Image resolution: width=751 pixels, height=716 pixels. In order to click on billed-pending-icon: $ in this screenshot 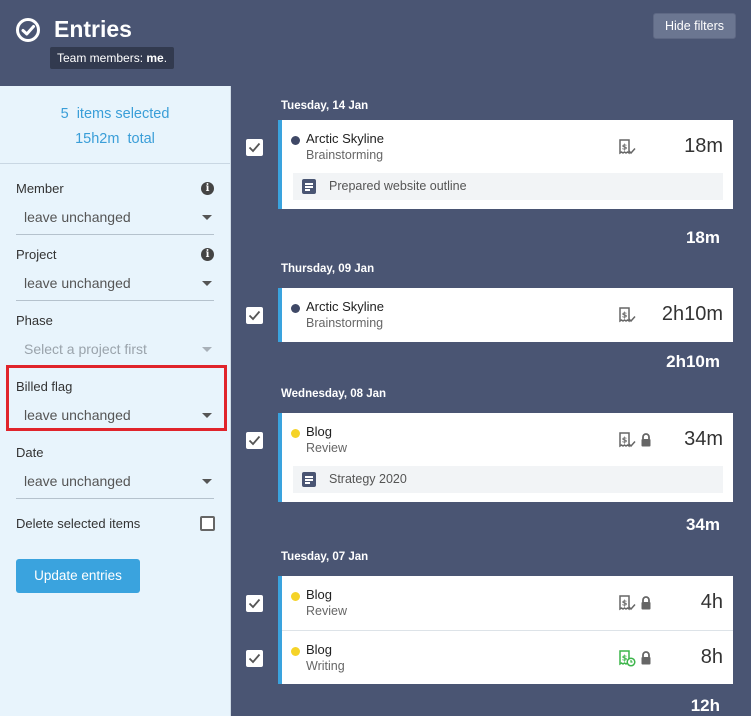, I will do `click(627, 658)`.